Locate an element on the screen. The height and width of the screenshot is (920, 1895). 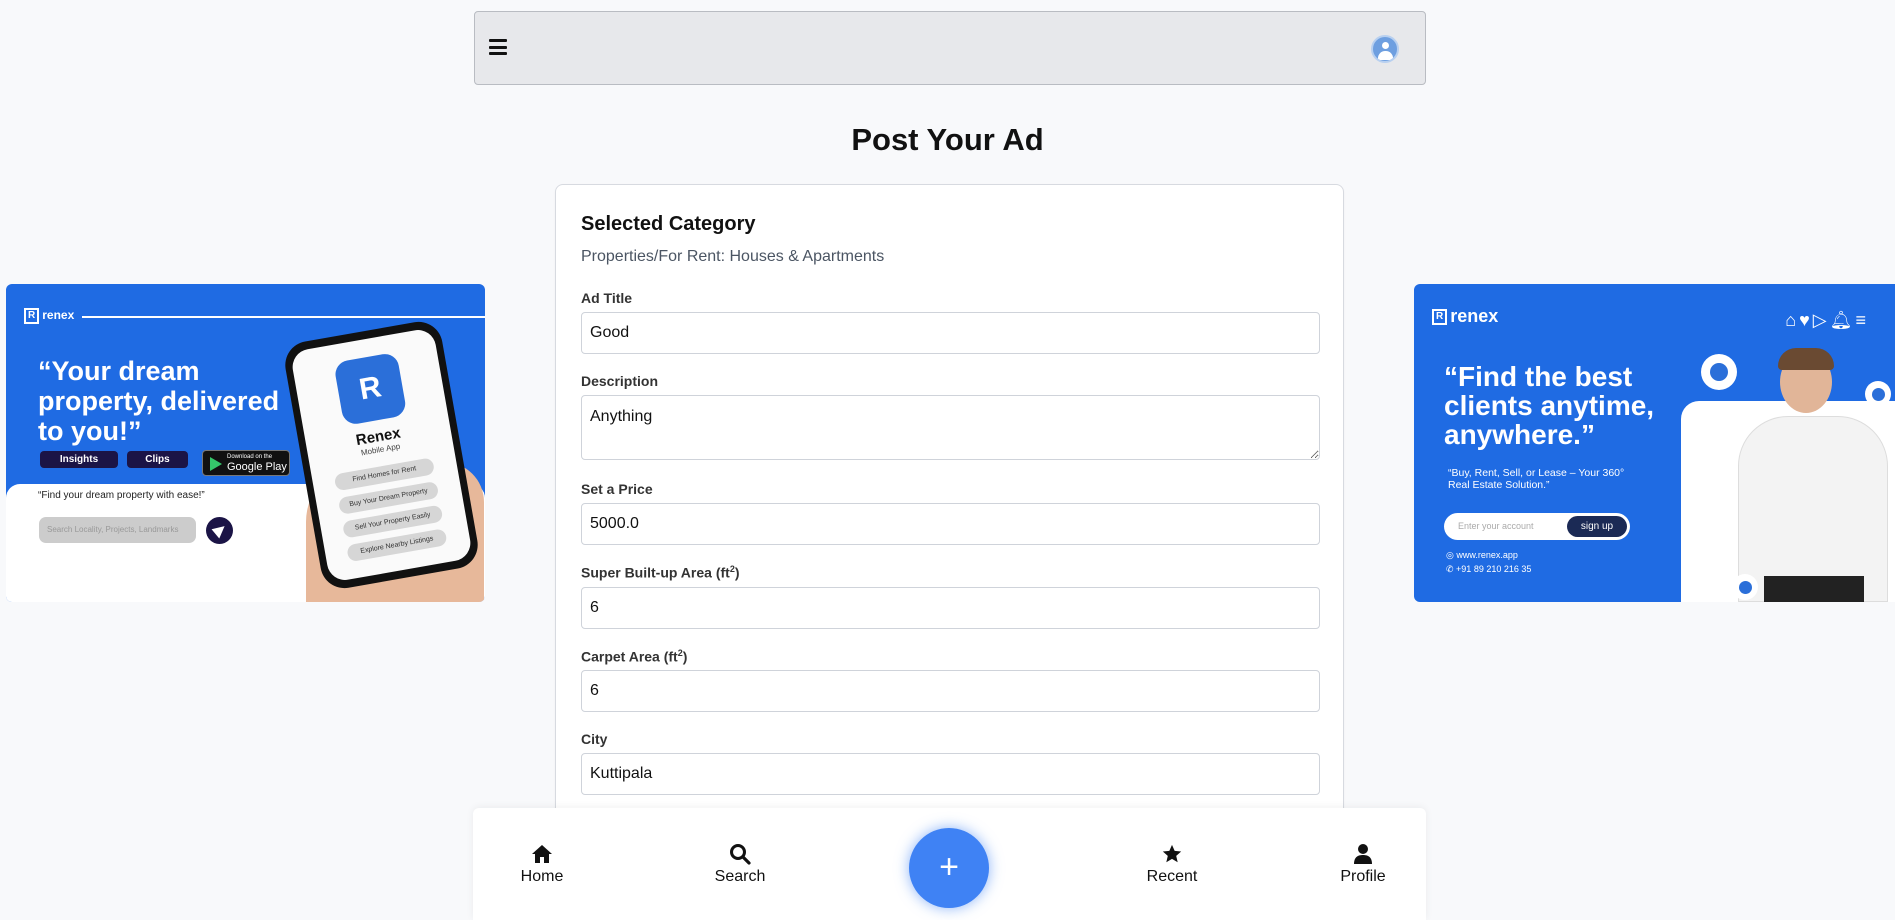
menu-icon: ≡ is located at coordinates (1862, 320).